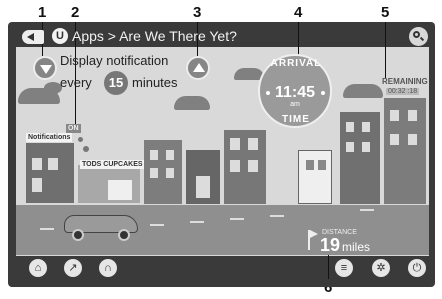 The height and width of the screenshot is (299, 442). What do you see at coordinates (154, 36) in the screenshot?
I see `breadcrumb: Apps > Are We There Yet?` at bounding box center [154, 36].